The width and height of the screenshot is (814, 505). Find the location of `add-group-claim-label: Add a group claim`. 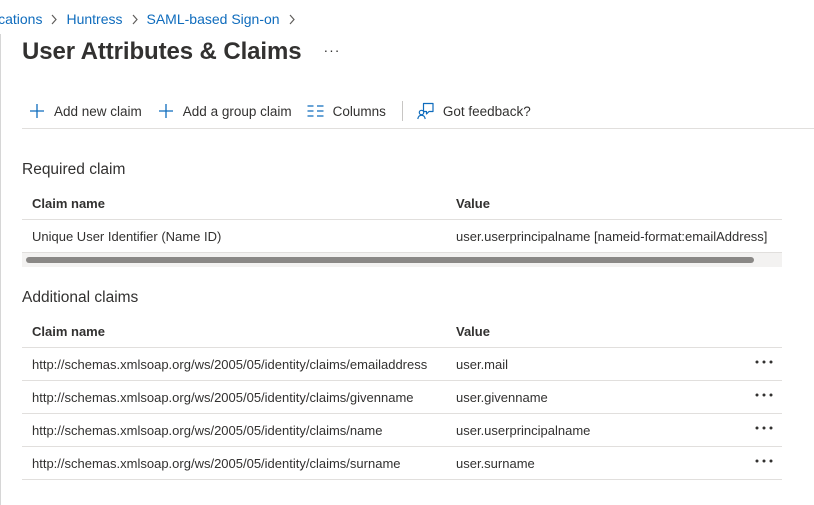

add-group-claim-label: Add a group claim is located at coordinates (237, 111).